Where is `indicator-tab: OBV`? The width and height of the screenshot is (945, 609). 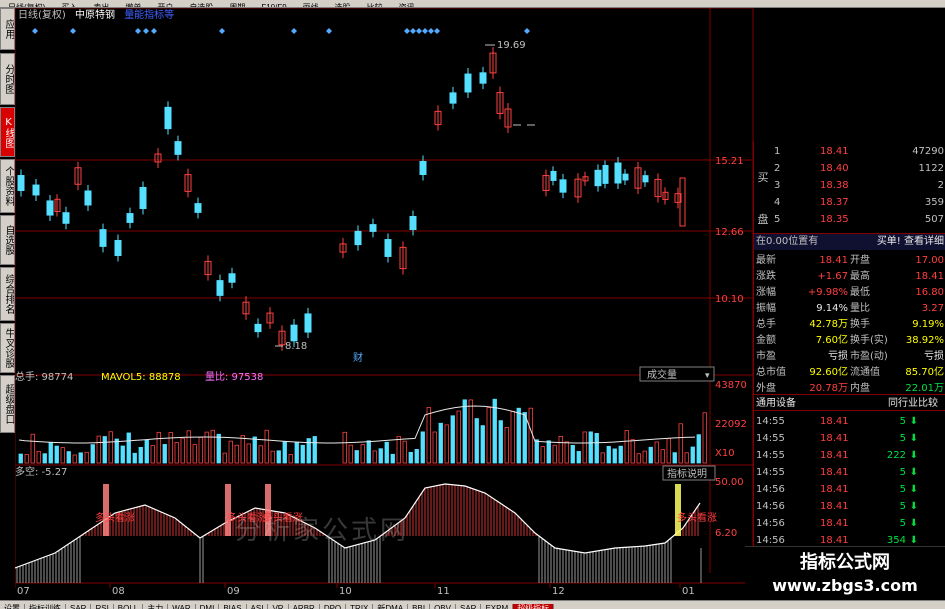 indicator-tab: OBV is located at coordinates (443, 606).